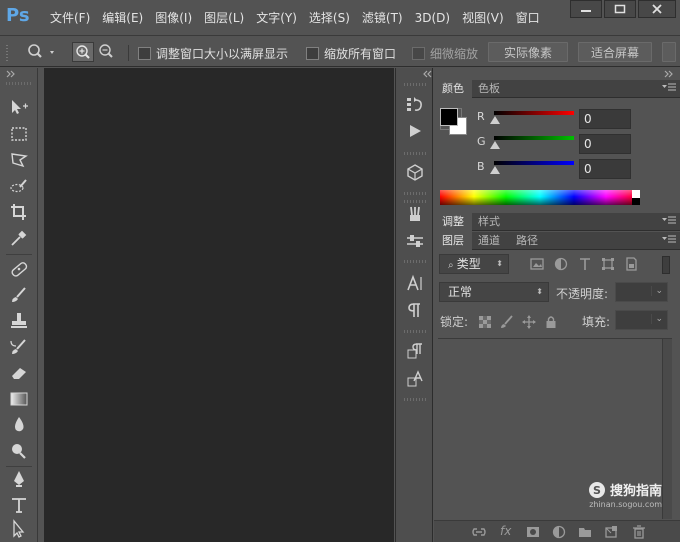 This screenshot has width=680, height=542. Describe the element at coordinates (608, 264) in the screenshot. I see `shape-layer-filter-icon` at that location.